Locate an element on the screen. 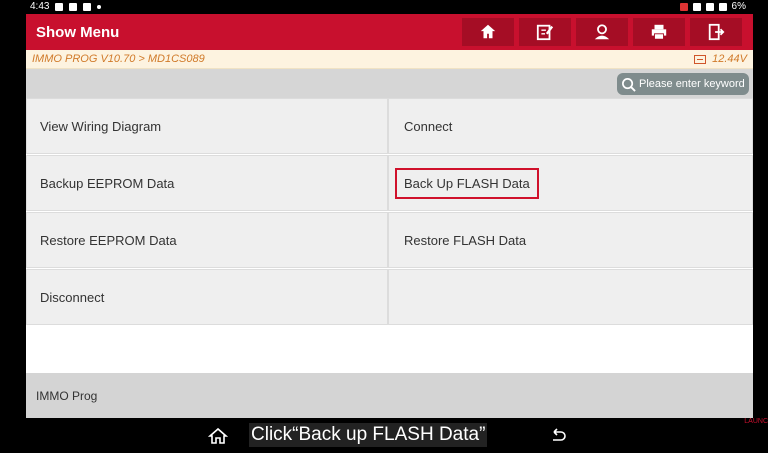 The height and width of the screenshot is (453, 768). search-placeholder: Please enter keyword is located at coordinates (692, 84).